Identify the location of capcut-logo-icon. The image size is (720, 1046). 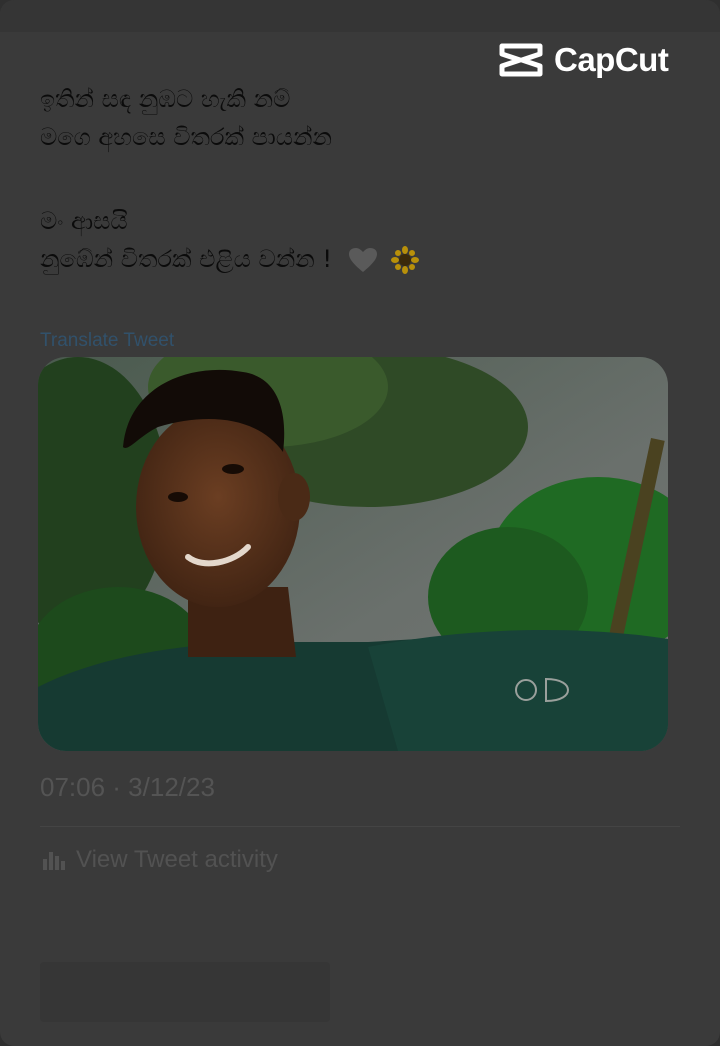
(521, 60).